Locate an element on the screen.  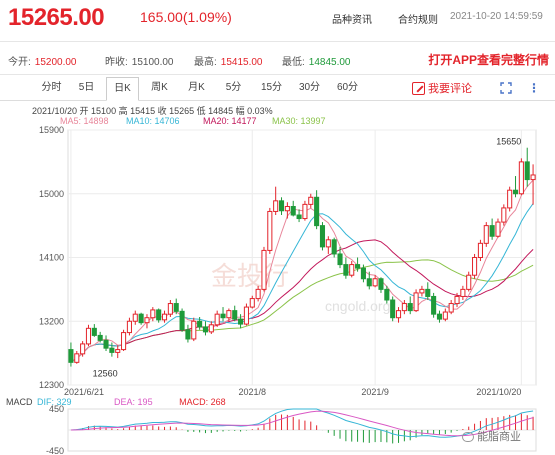
tab-timeshare: 分时 is located at coordinates (51, 88).